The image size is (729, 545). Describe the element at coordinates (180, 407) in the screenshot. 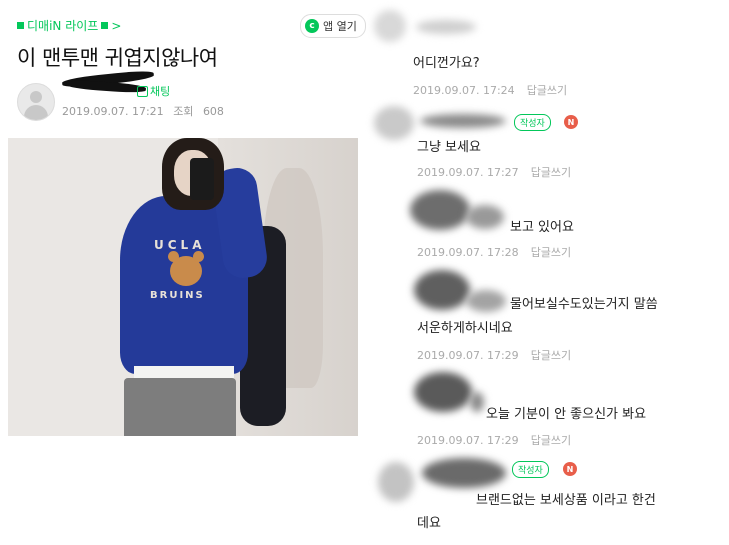

I see `photo-skirt` at that location.